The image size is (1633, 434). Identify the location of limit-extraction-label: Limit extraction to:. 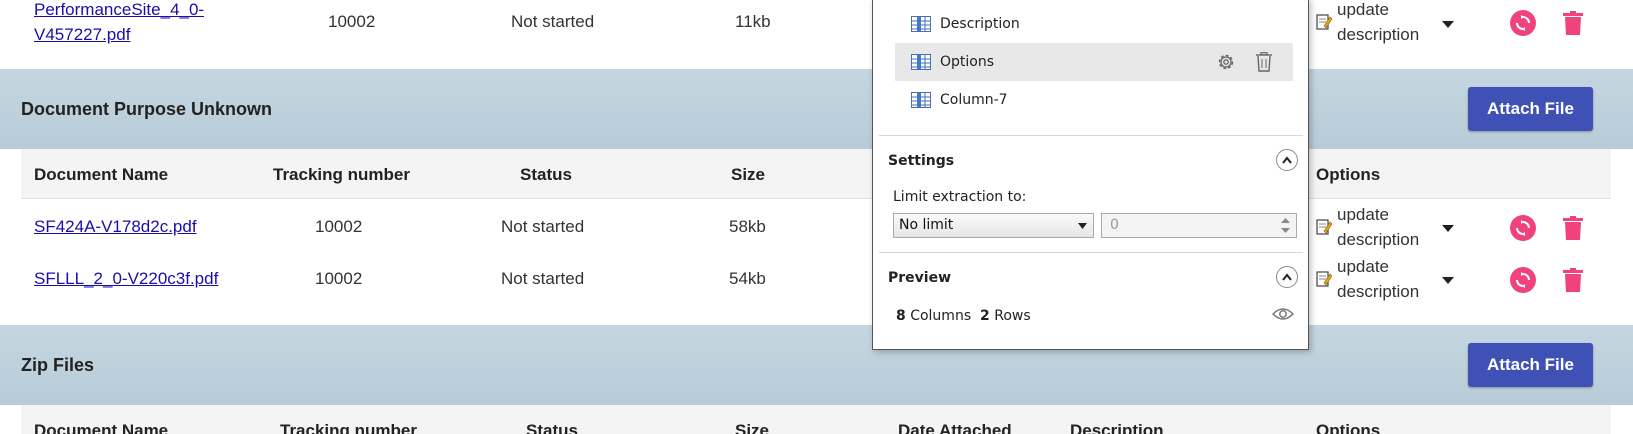
(960, 197).